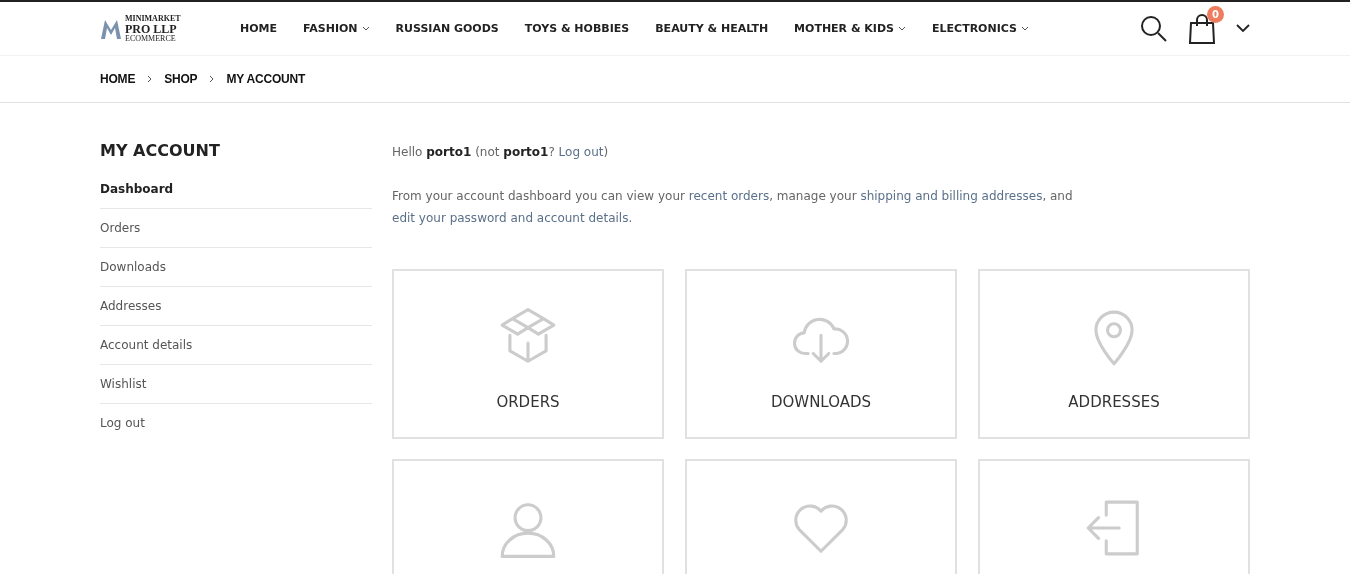  Describe the element at coordinates (577, 28) in the screenshot. I see `nav-link: TOYS & HOBBIES` at that location.